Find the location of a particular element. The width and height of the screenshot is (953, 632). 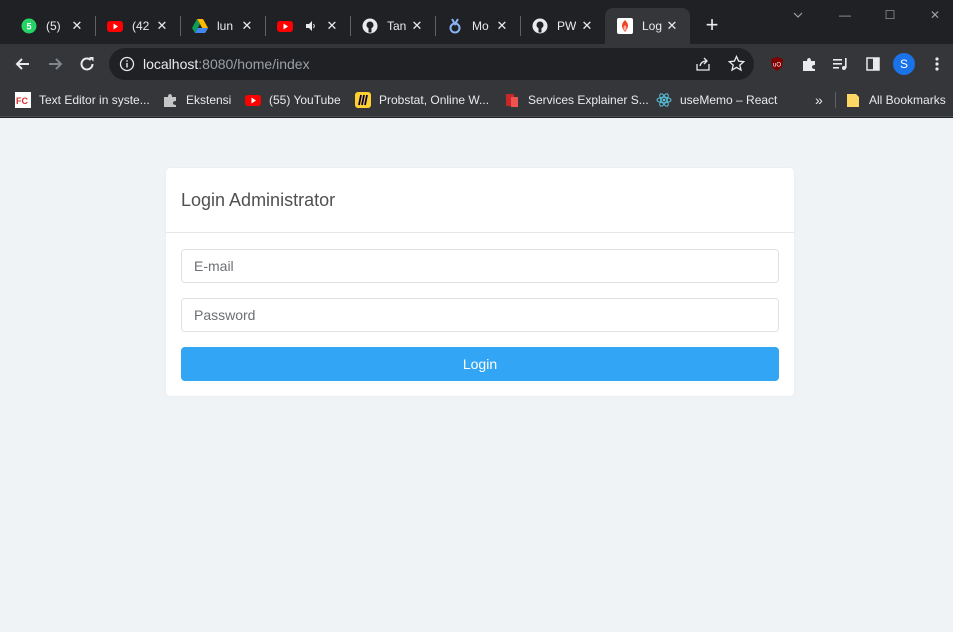

tab-youtube: (42 ✕ is located at coordinates (137, 26).